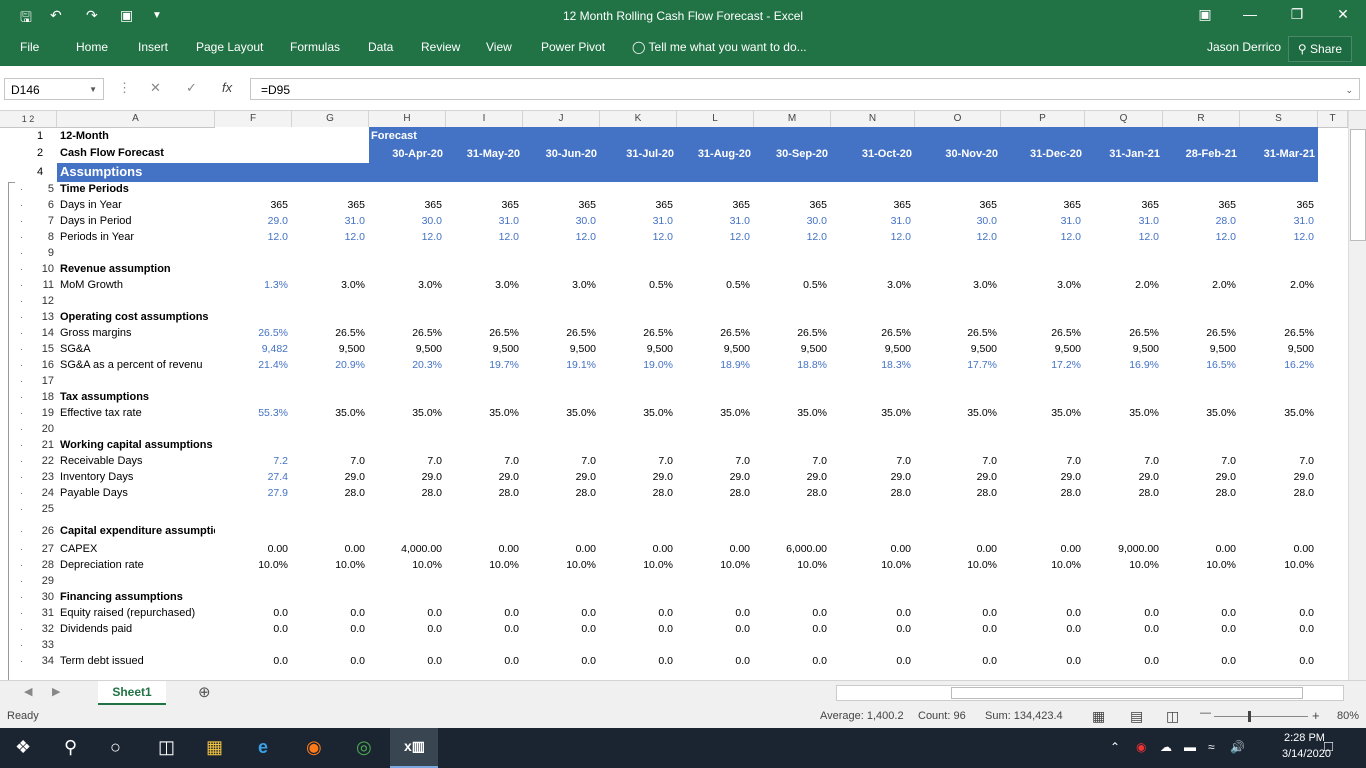 Image resolution: width=1366 pixels, height=768 pixels. What do you see at coordinates (1358, 185) in the screenshot?
I see `vertical-scroll-thumb` at bounding box center [1358, 185].